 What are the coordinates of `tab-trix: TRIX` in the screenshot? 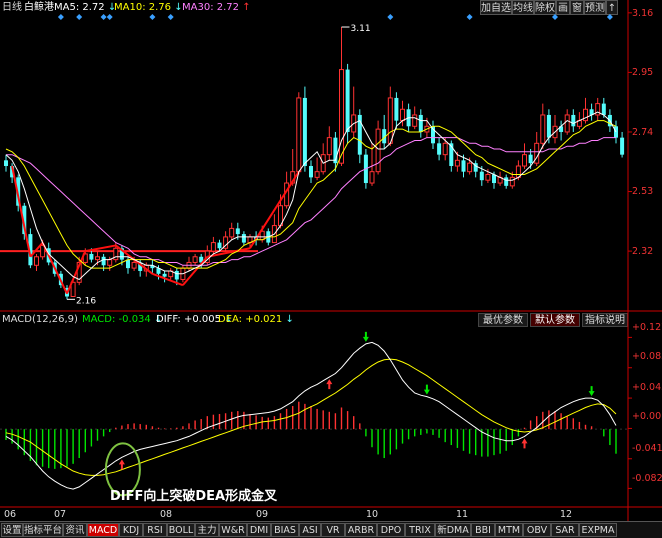 It's located at (420, 530).